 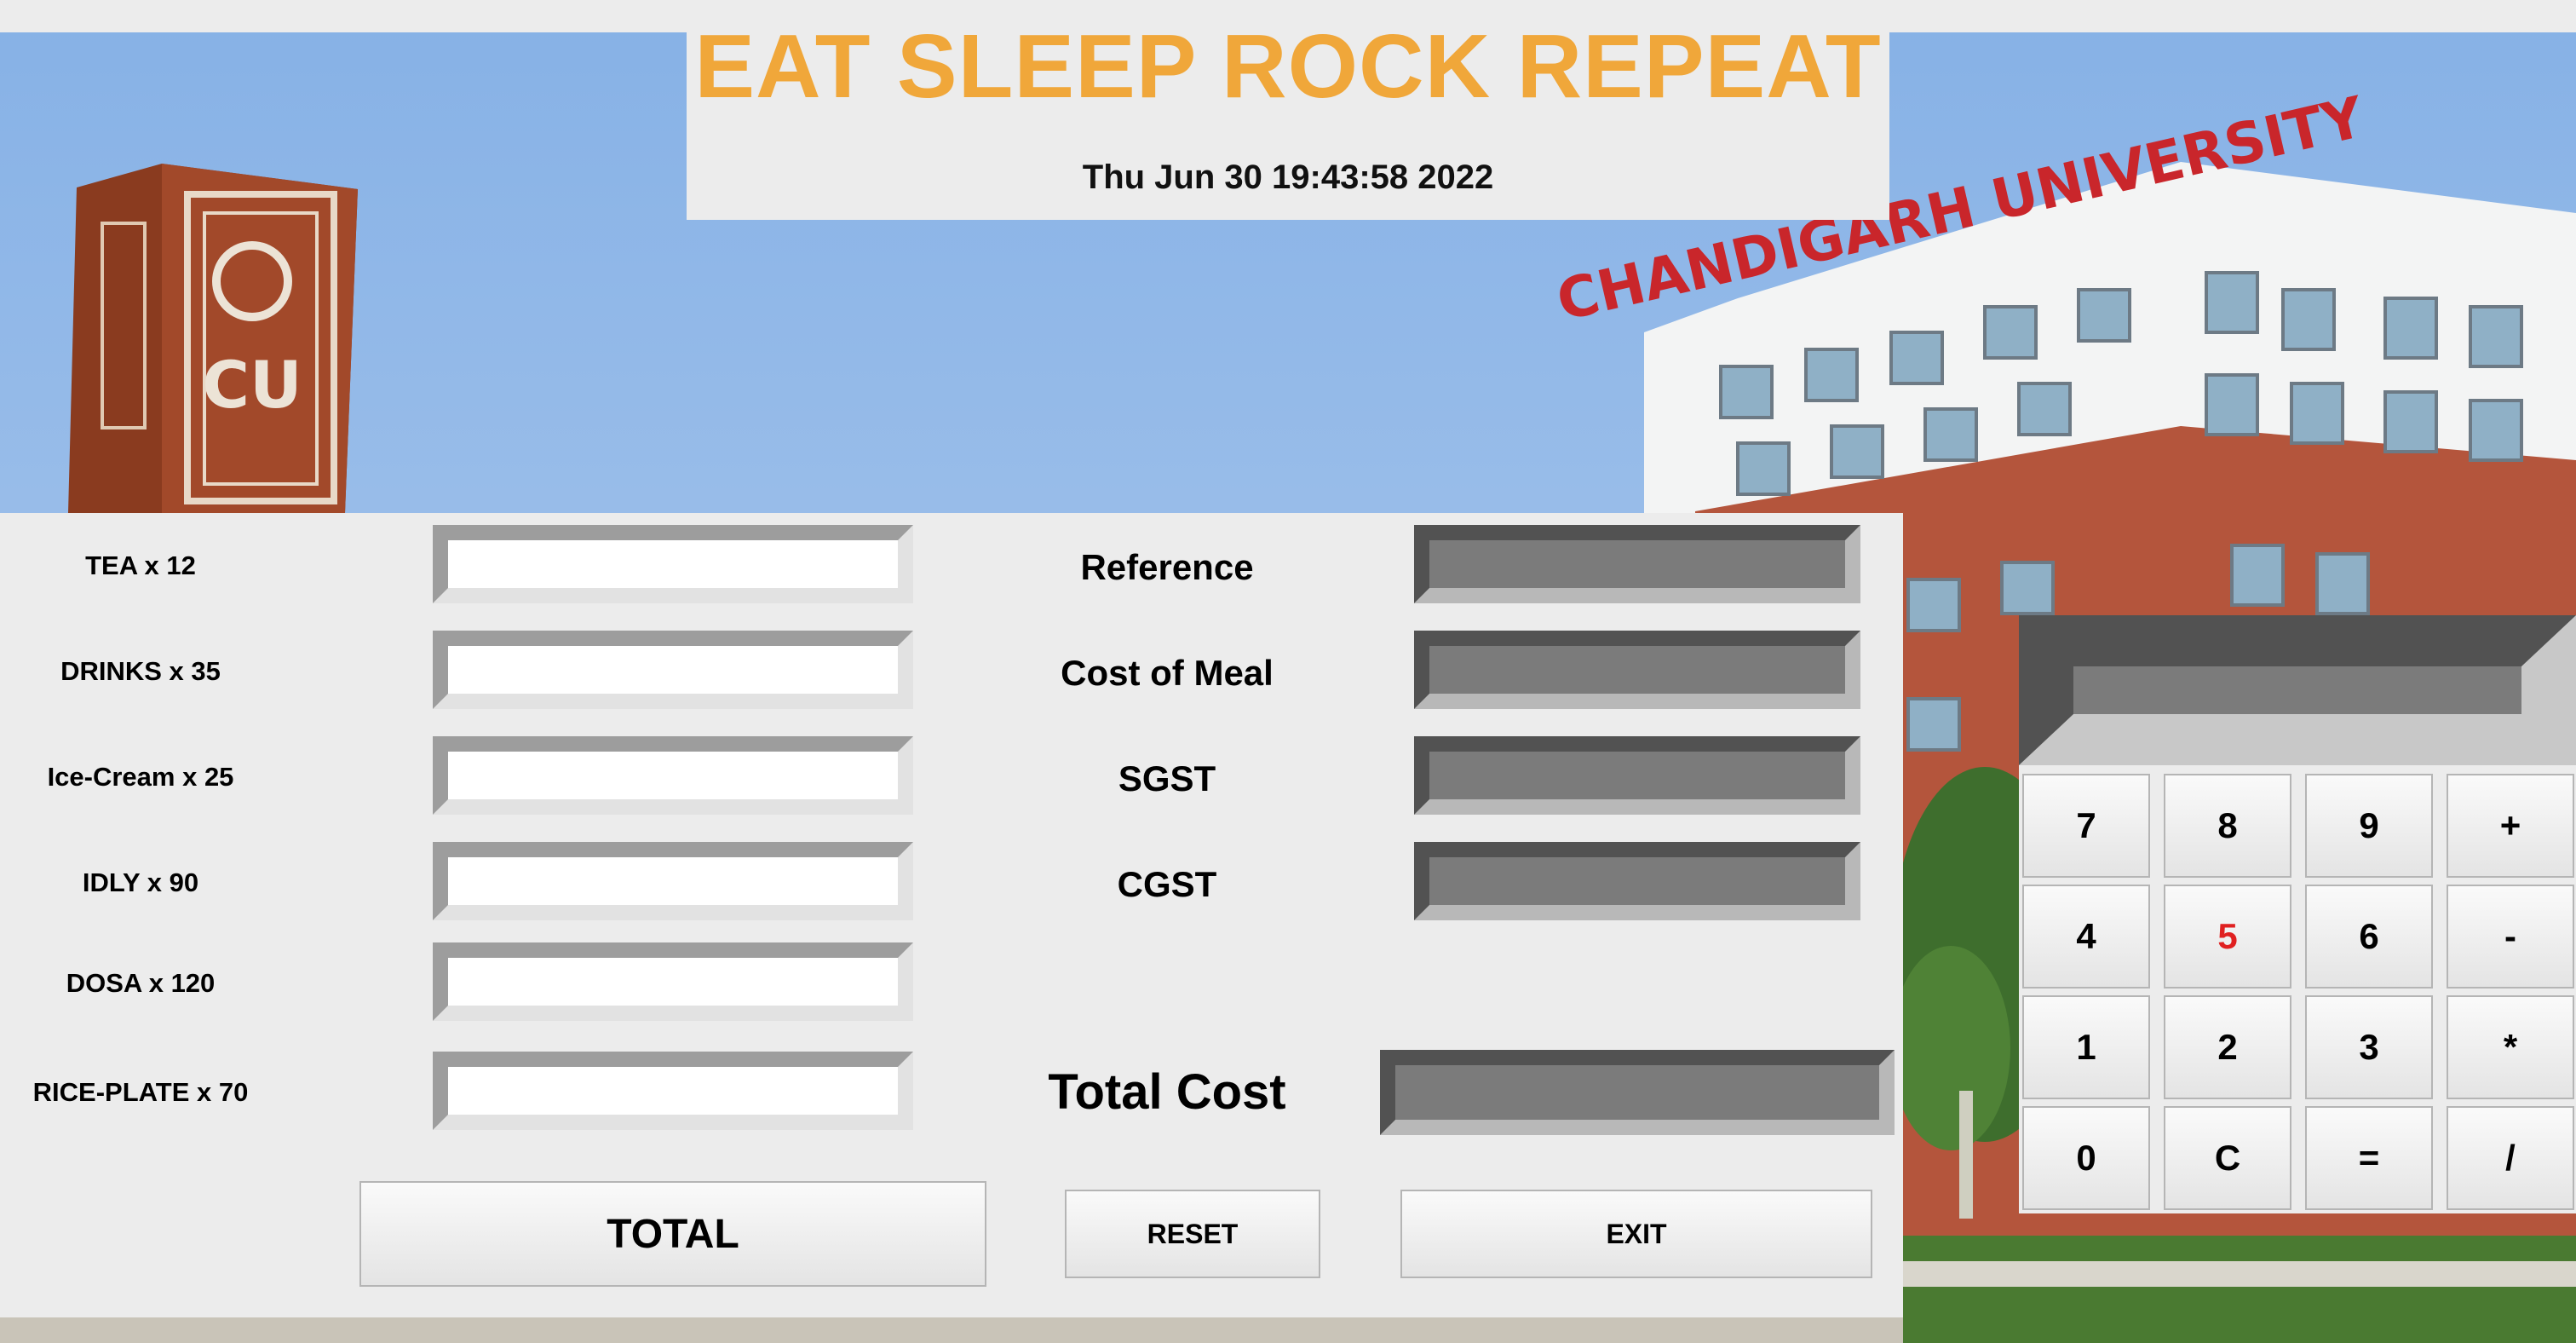 I want to click on drinks-quantity-field, so click(x=673, y=670).